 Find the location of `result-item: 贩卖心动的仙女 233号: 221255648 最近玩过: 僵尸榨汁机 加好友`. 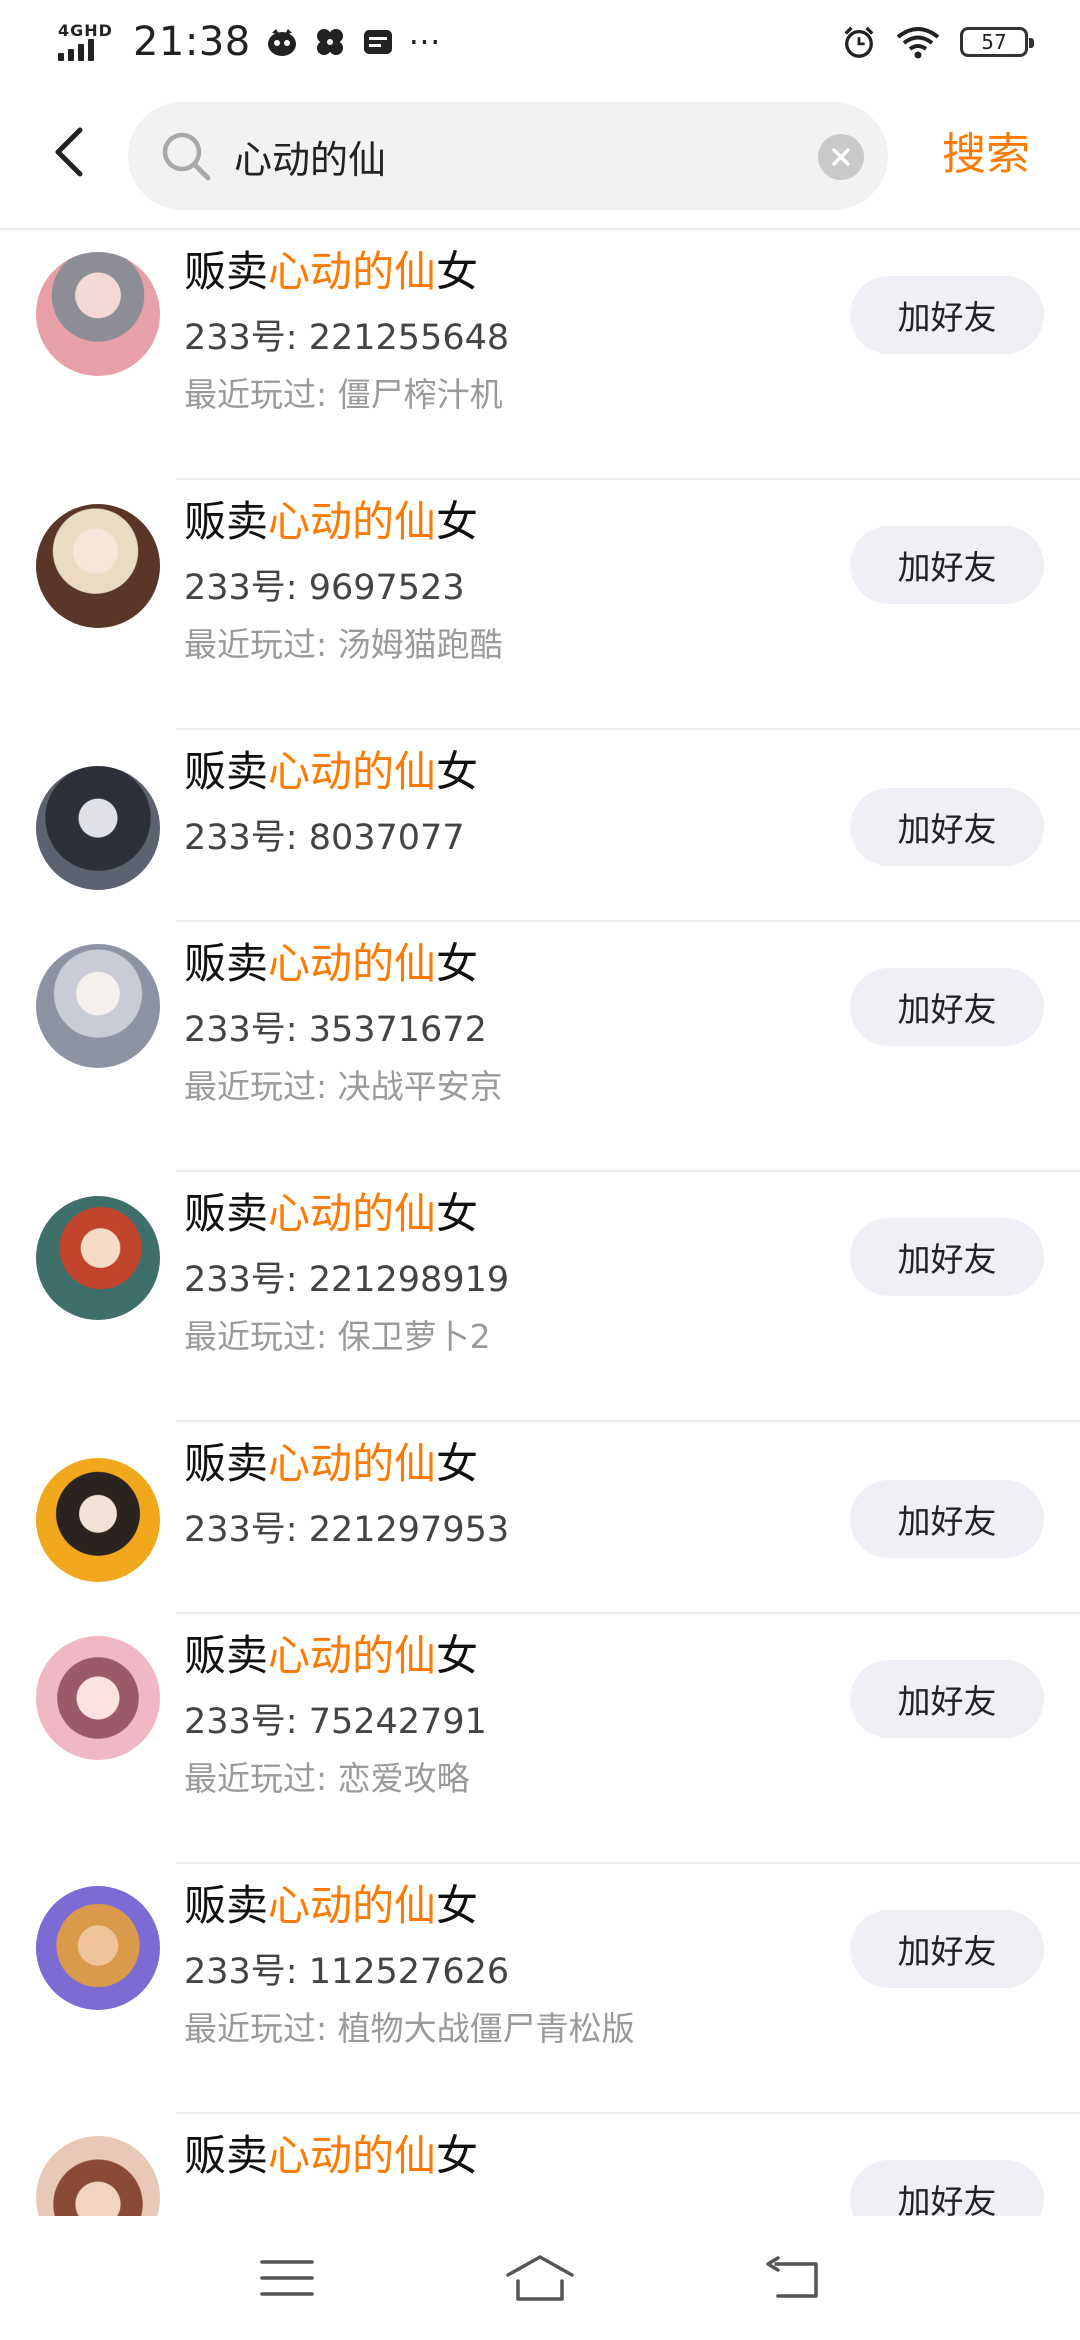

result-item: 贩卖心动的仙女 233号: 221255648 最近玩过: 僵尸榨汁机 加好友 is located at coordinates (540, 355).